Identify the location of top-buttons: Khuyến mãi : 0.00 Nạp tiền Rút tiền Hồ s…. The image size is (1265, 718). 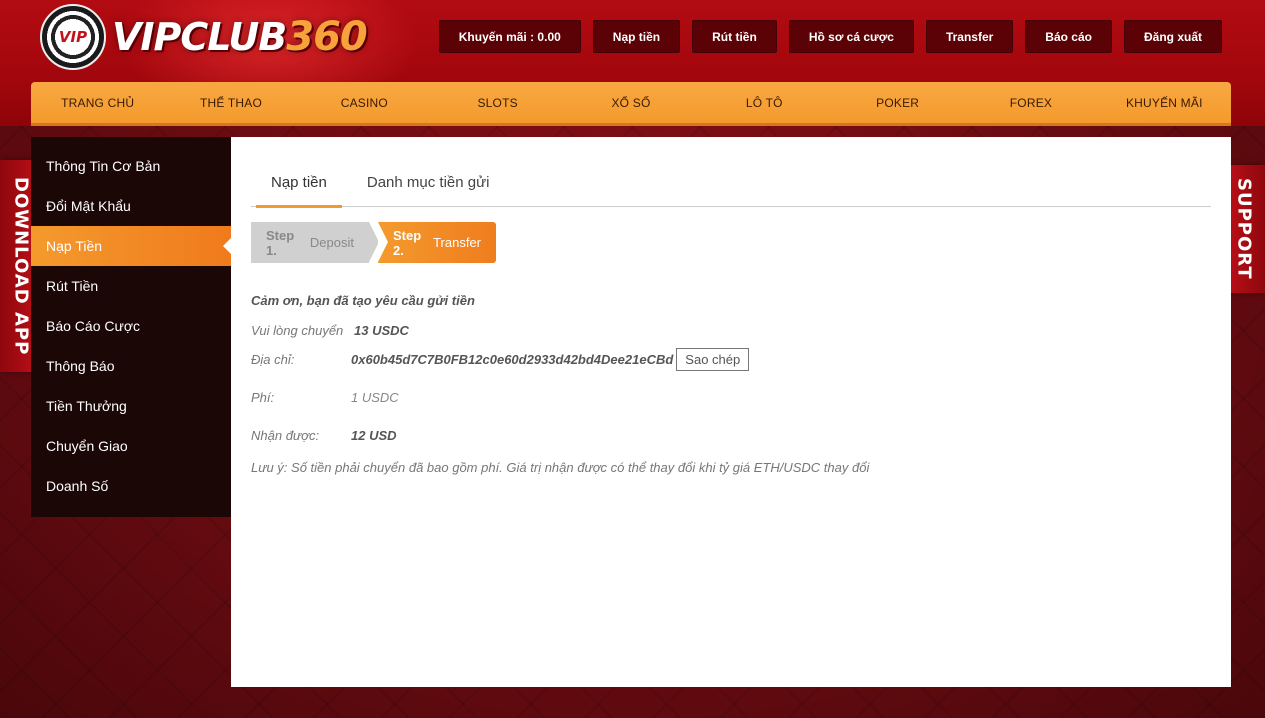
(830, 36).